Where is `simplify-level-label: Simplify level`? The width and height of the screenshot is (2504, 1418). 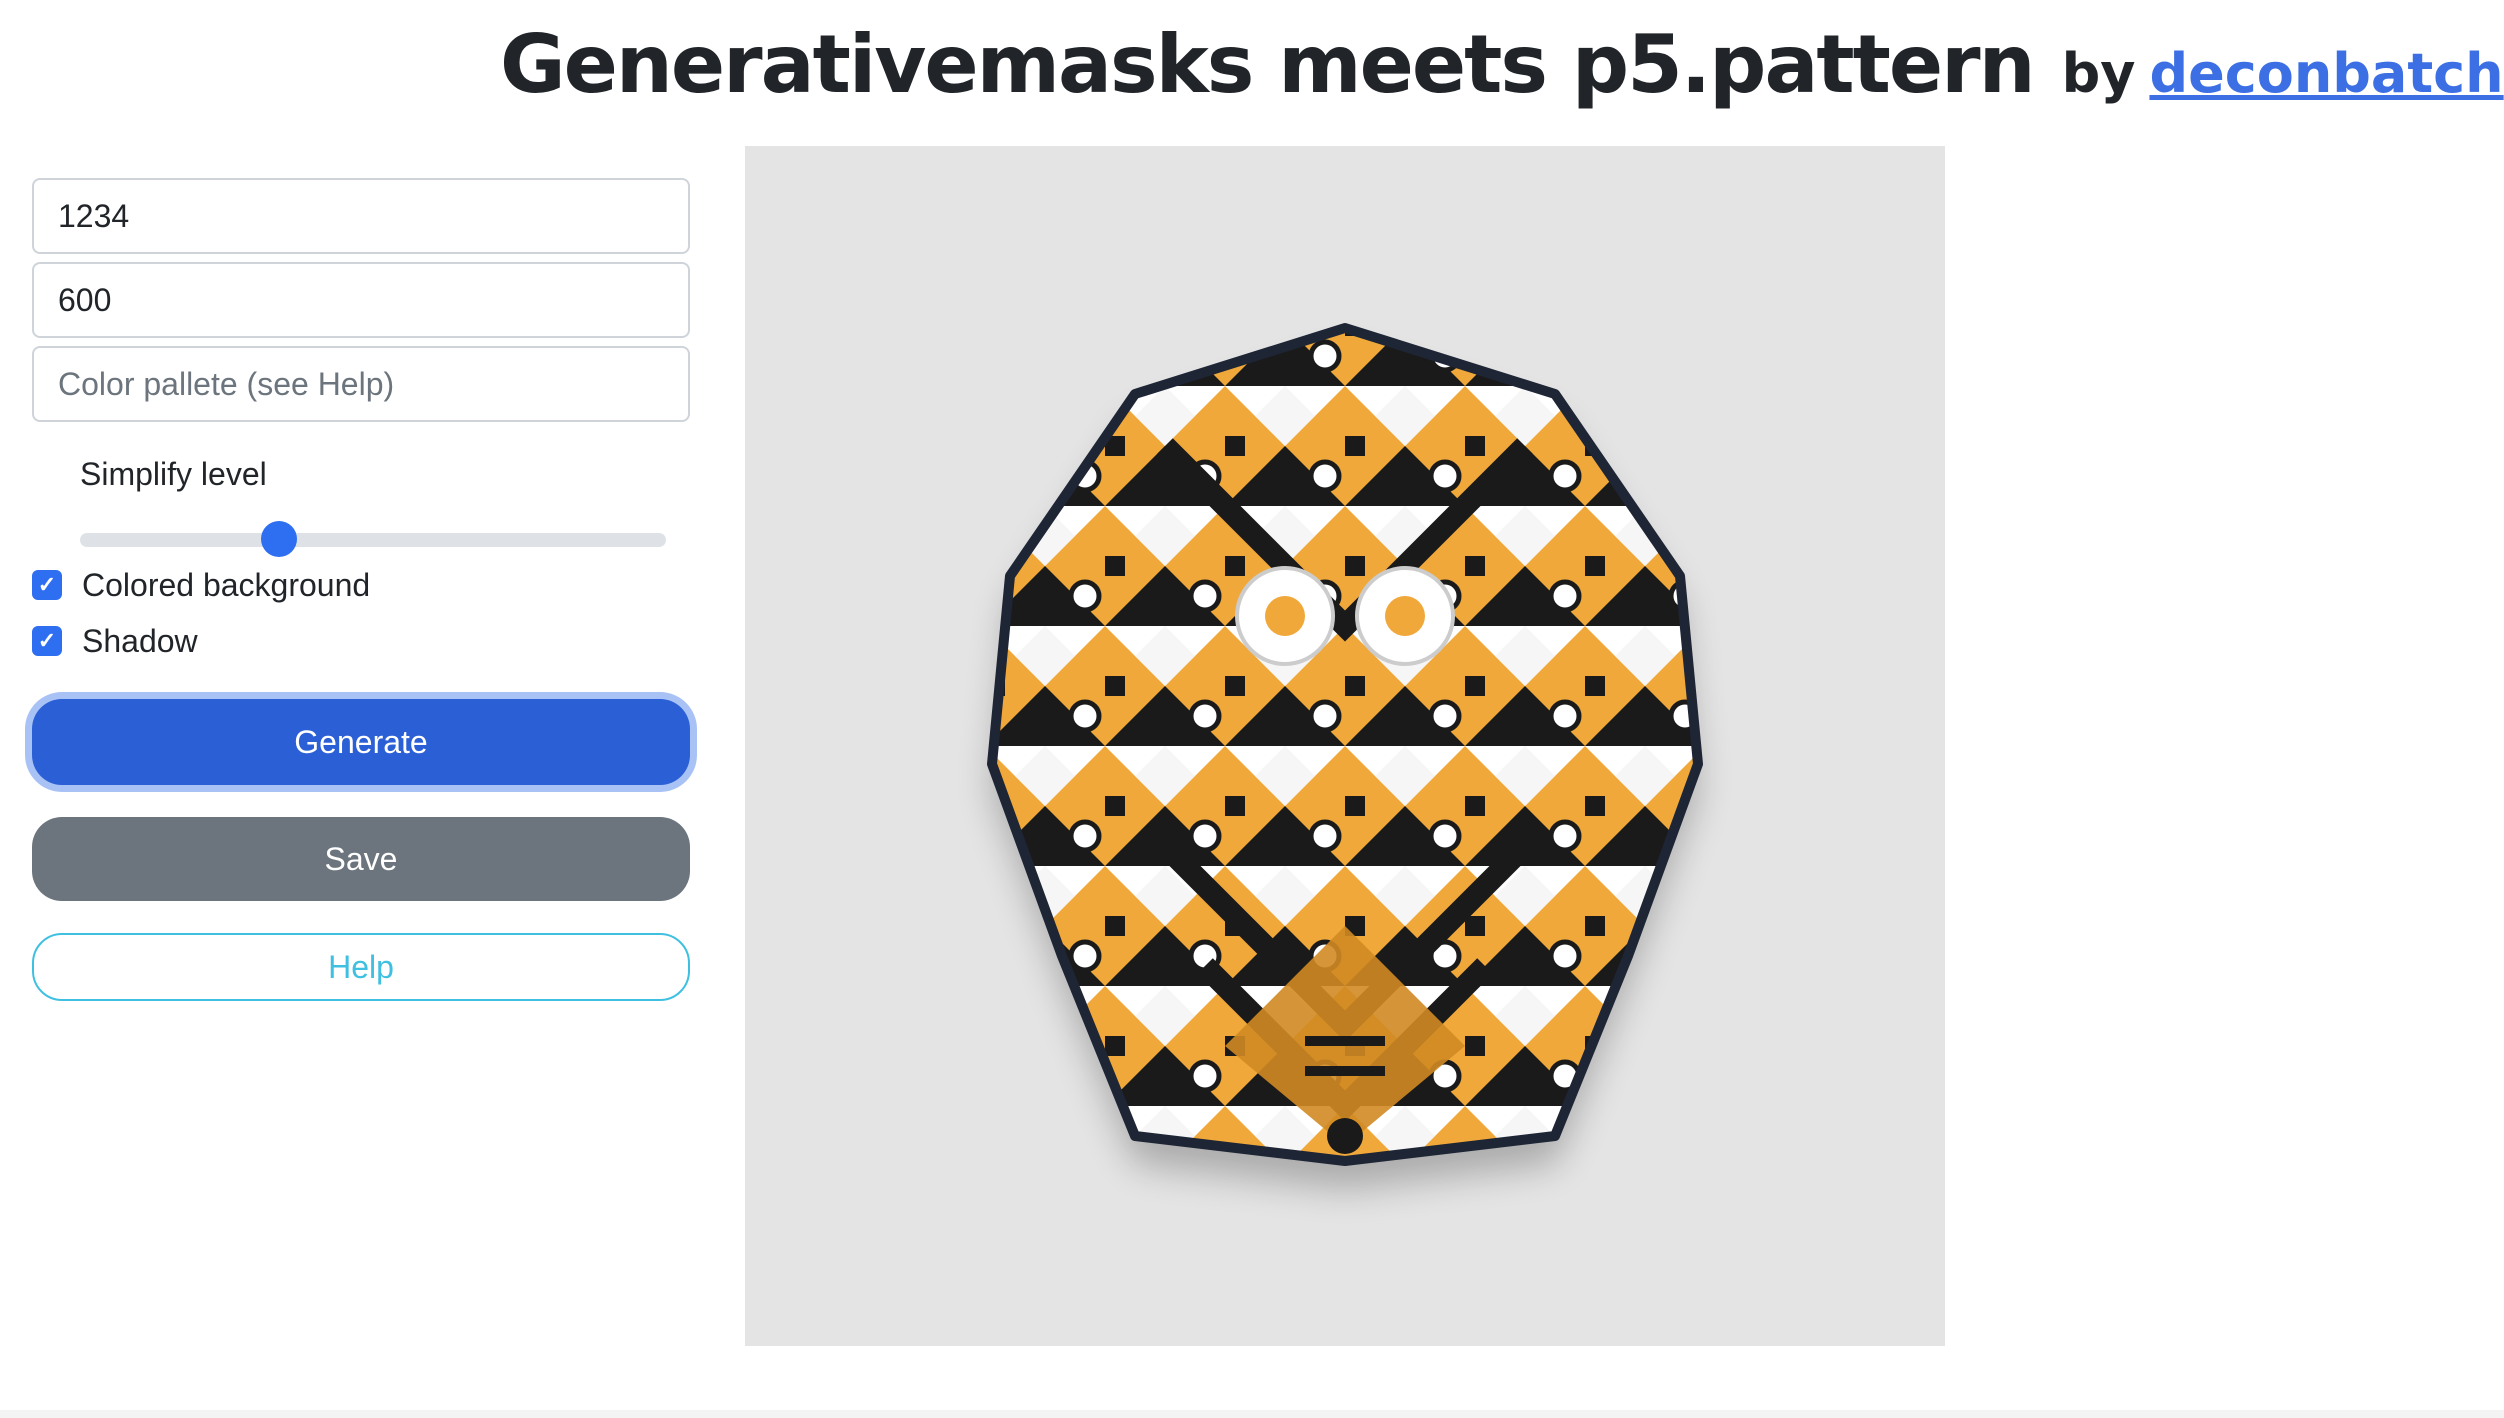 simplify-level-label: Simplify level is located at coordinates (173, 474).